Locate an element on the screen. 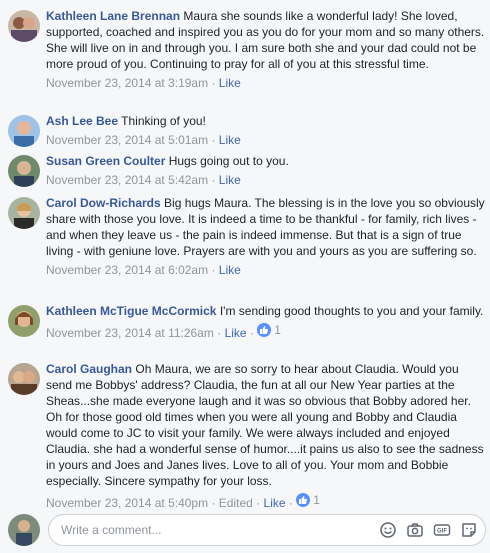 Image resolution: width=490 pixels, height=553 pixels. gif-icon: GIF is located at coordinates (442, 530).